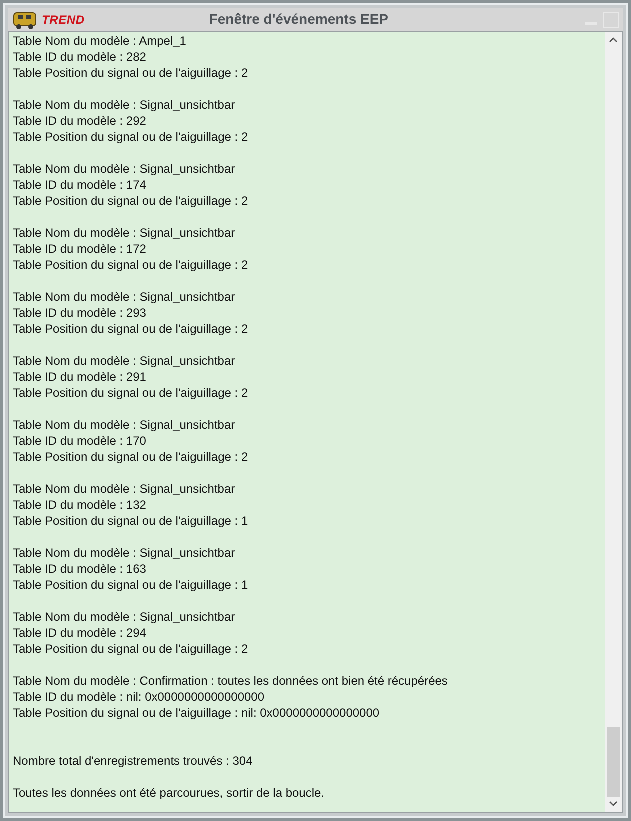 The width and height of the screenshot is (631, 821). What do you see at coordinates (79, 377) in the screenshot?
I see `log-line: Table ID du modèle : 291` at bounding box center [79, 377].